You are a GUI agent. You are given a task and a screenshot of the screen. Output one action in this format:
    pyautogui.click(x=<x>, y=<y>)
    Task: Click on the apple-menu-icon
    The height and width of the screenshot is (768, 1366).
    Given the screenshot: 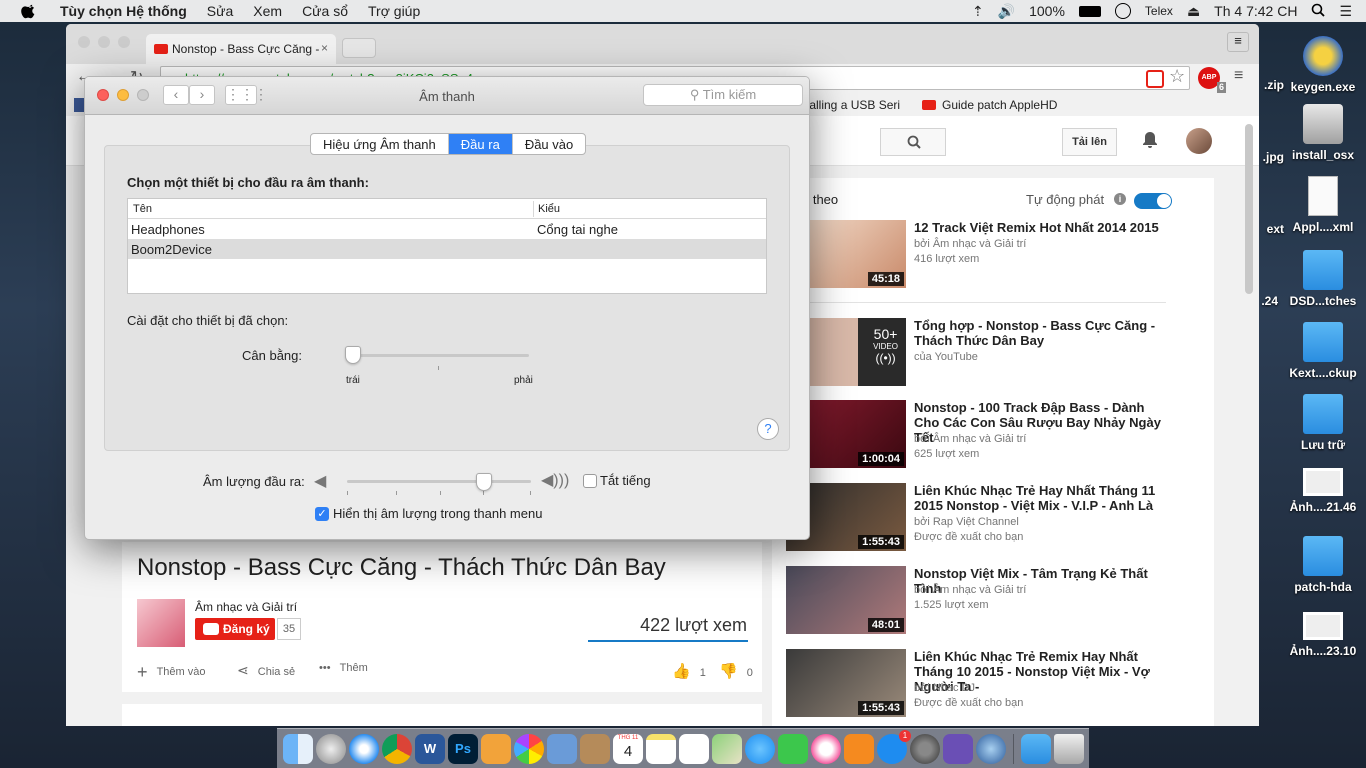 What is the action you would take?
    pyautogui.click(x=29, y=11)
    